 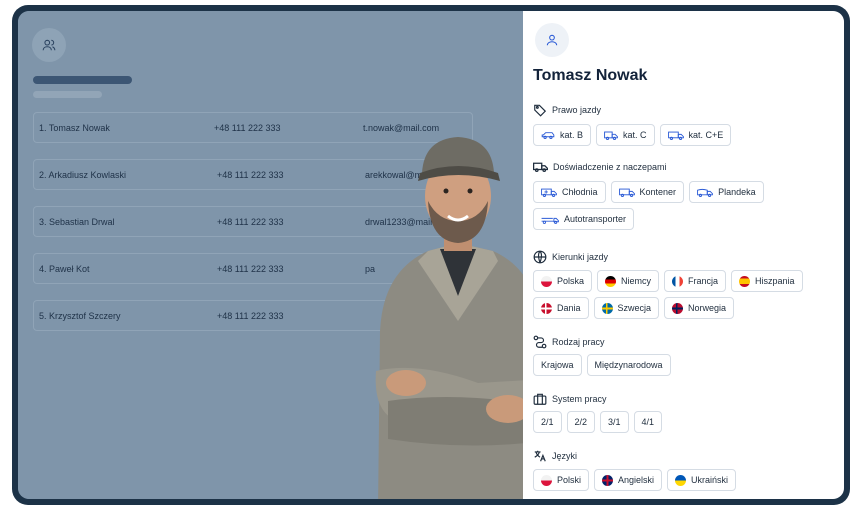 I want to click on chip-system-2-1: 2/1, so click(x=547, y=422).